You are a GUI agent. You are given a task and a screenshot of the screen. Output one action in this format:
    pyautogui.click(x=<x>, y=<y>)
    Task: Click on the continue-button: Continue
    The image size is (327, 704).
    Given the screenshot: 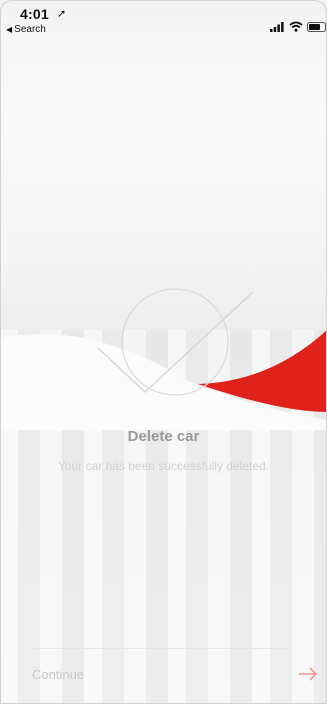 What is the action you would take?
    pyautogui.click(x=58, y=674)
    